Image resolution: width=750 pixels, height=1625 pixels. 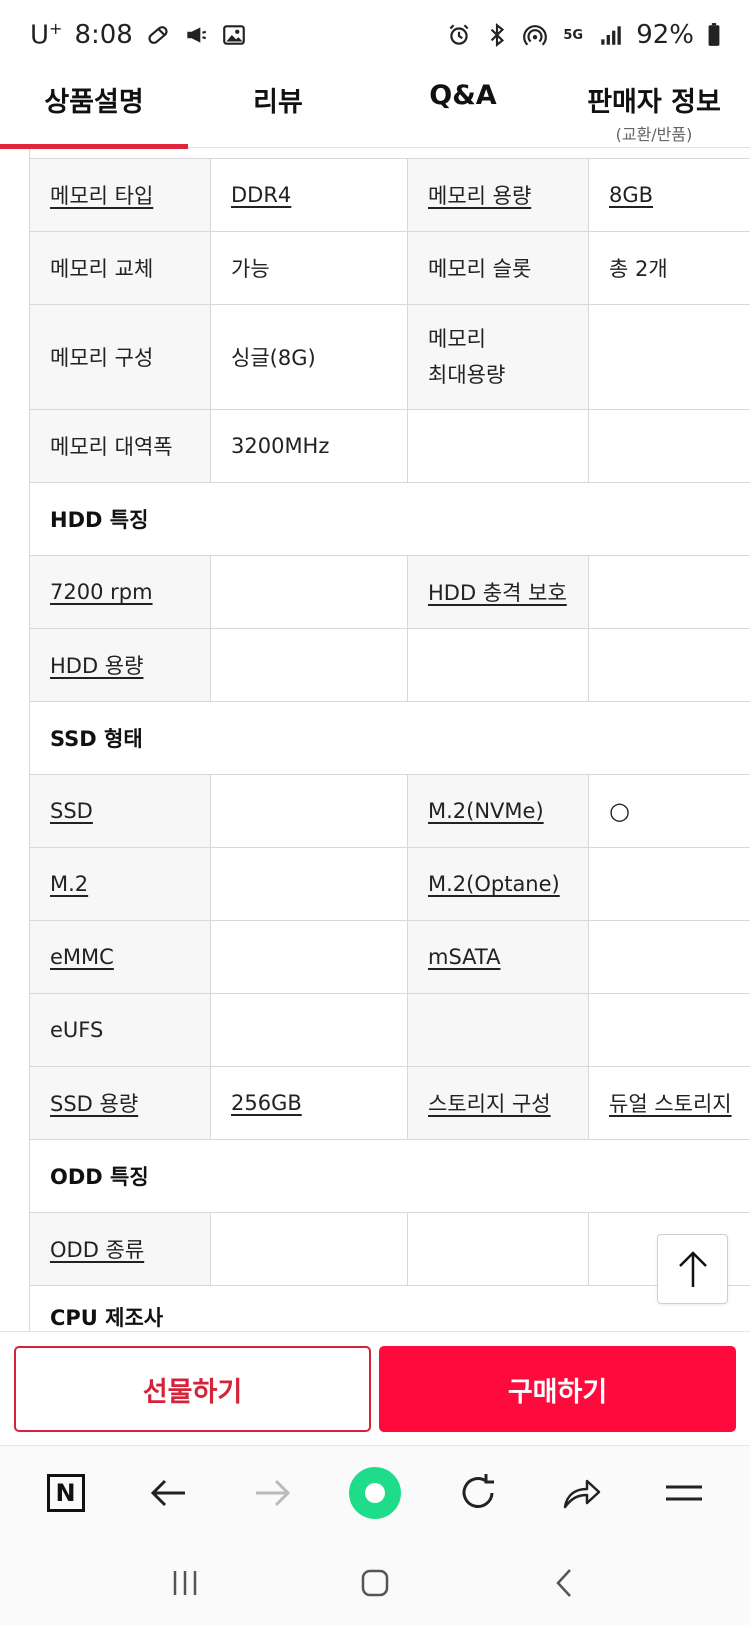 What do you see at coordinates (669, 268) in the screenshot?
I see `spec-value-cell: 총 2개` at bounding box center [669, 268].